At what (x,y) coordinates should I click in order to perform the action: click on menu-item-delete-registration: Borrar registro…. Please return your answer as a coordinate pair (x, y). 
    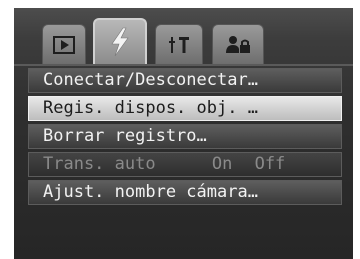
    Looking at the image, I should click on (185, 136).